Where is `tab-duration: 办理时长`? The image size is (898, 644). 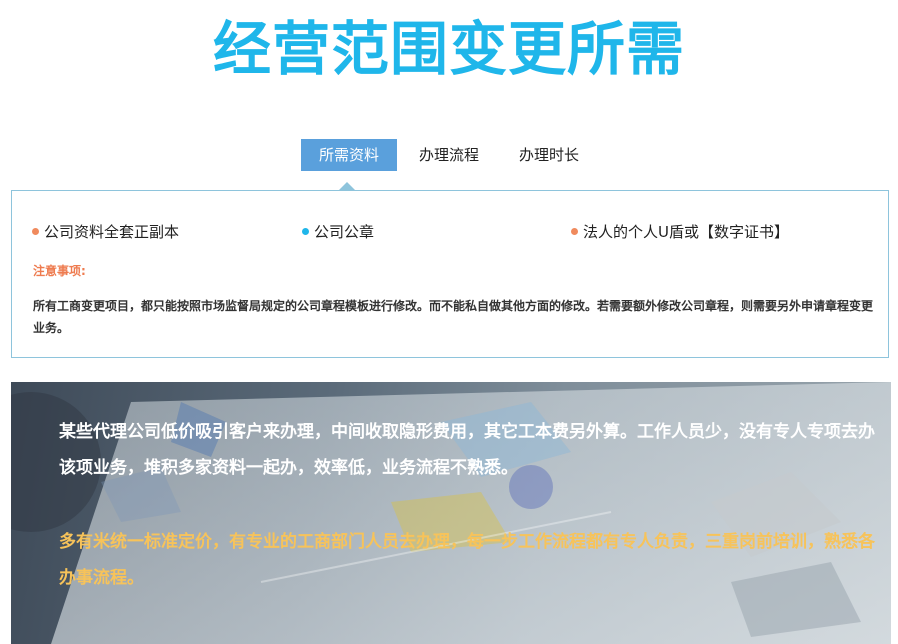
tab-duration: 办理时长 is located at coordinates (549, 155).